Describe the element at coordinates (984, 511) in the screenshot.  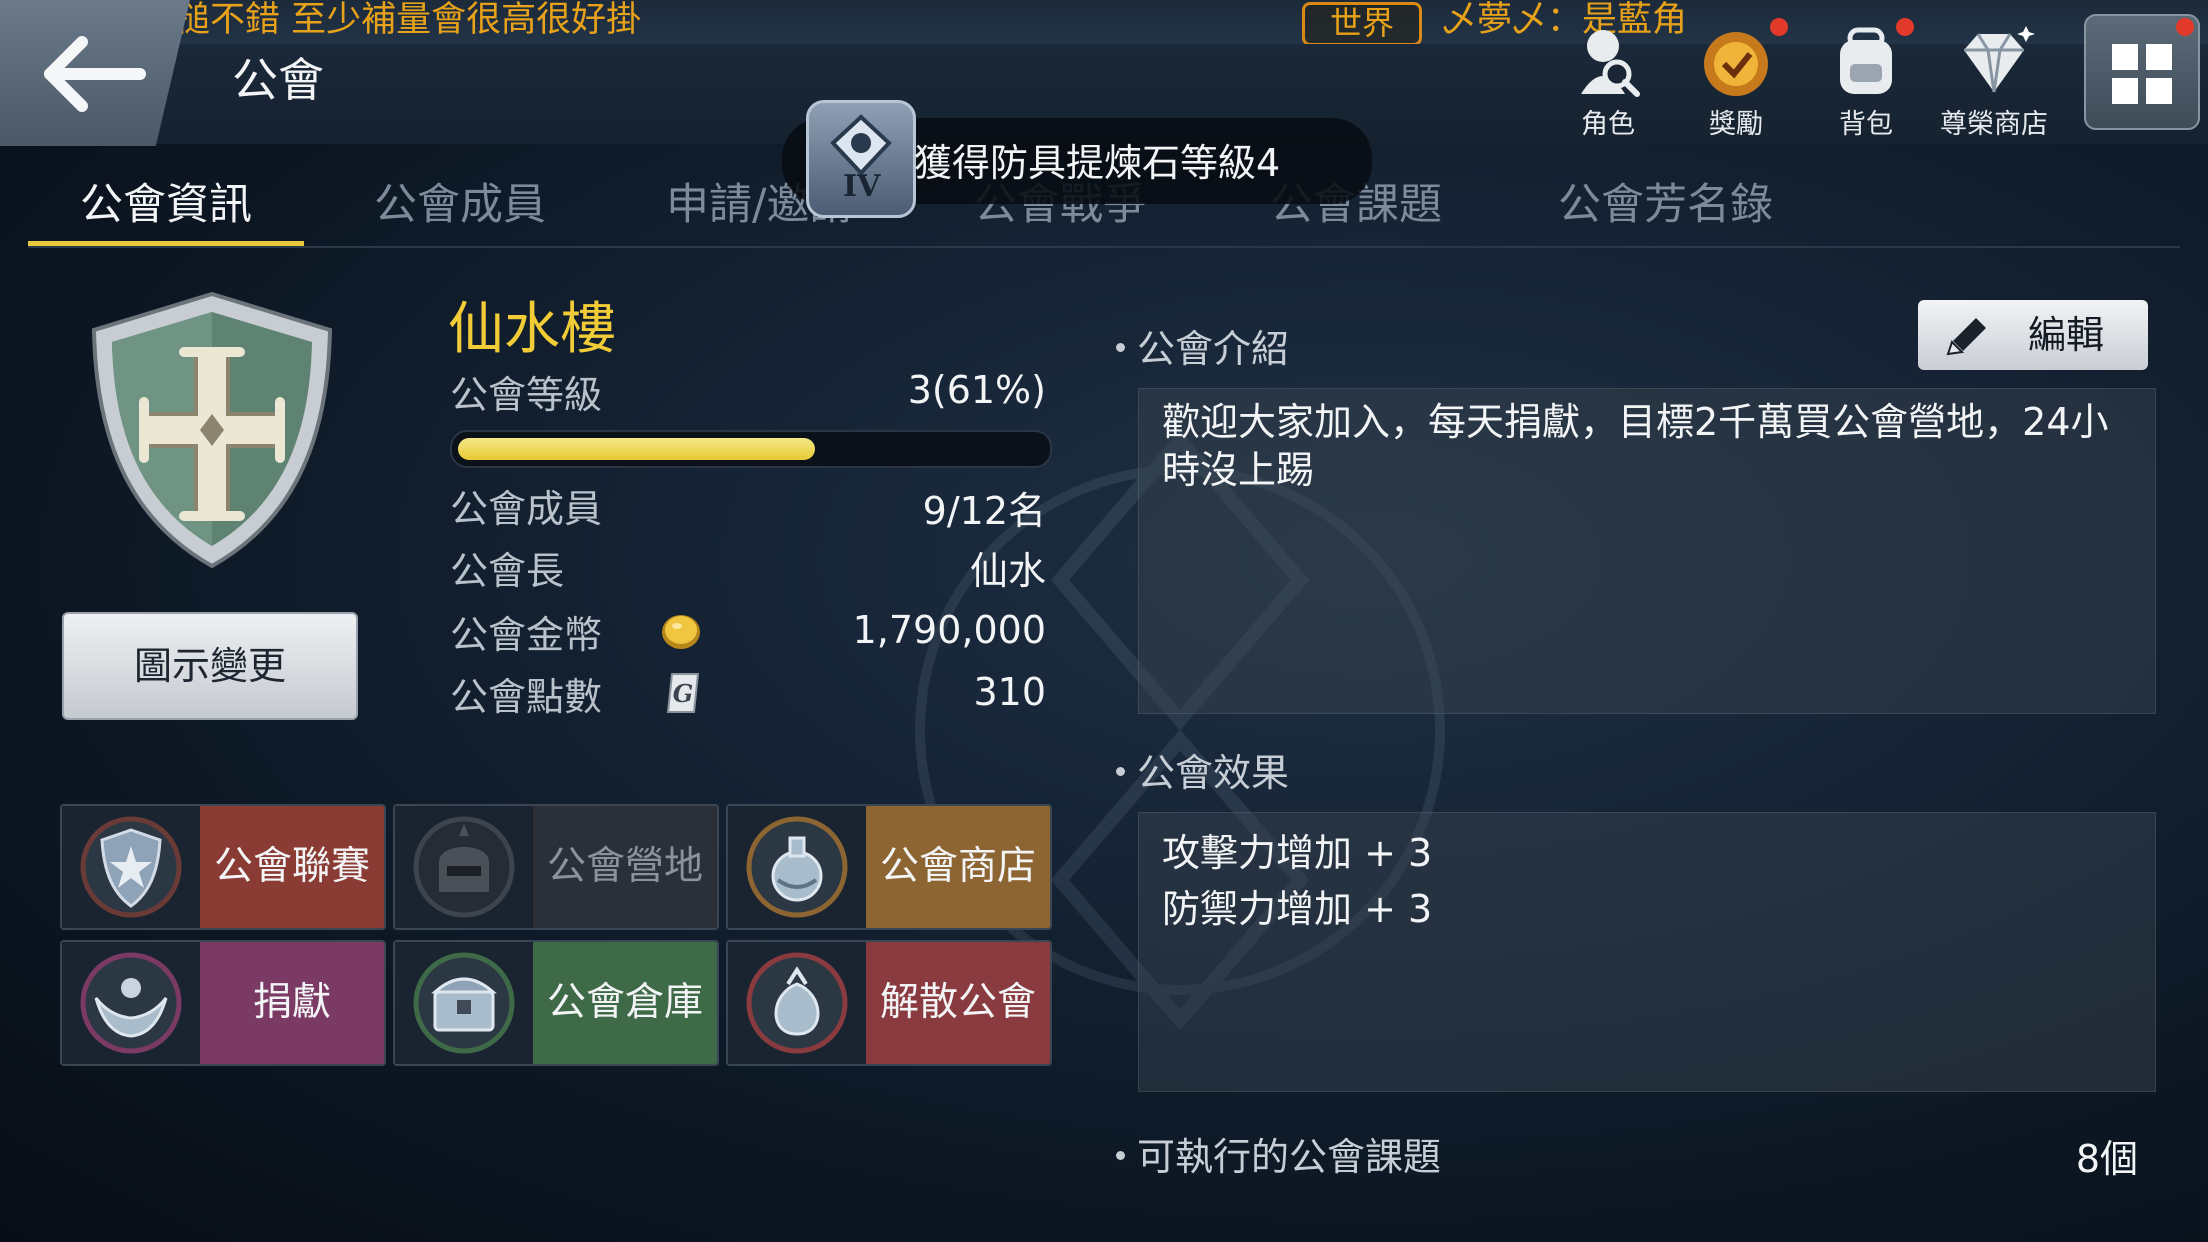
I see `guild-members-value: 9/12名` at that location.